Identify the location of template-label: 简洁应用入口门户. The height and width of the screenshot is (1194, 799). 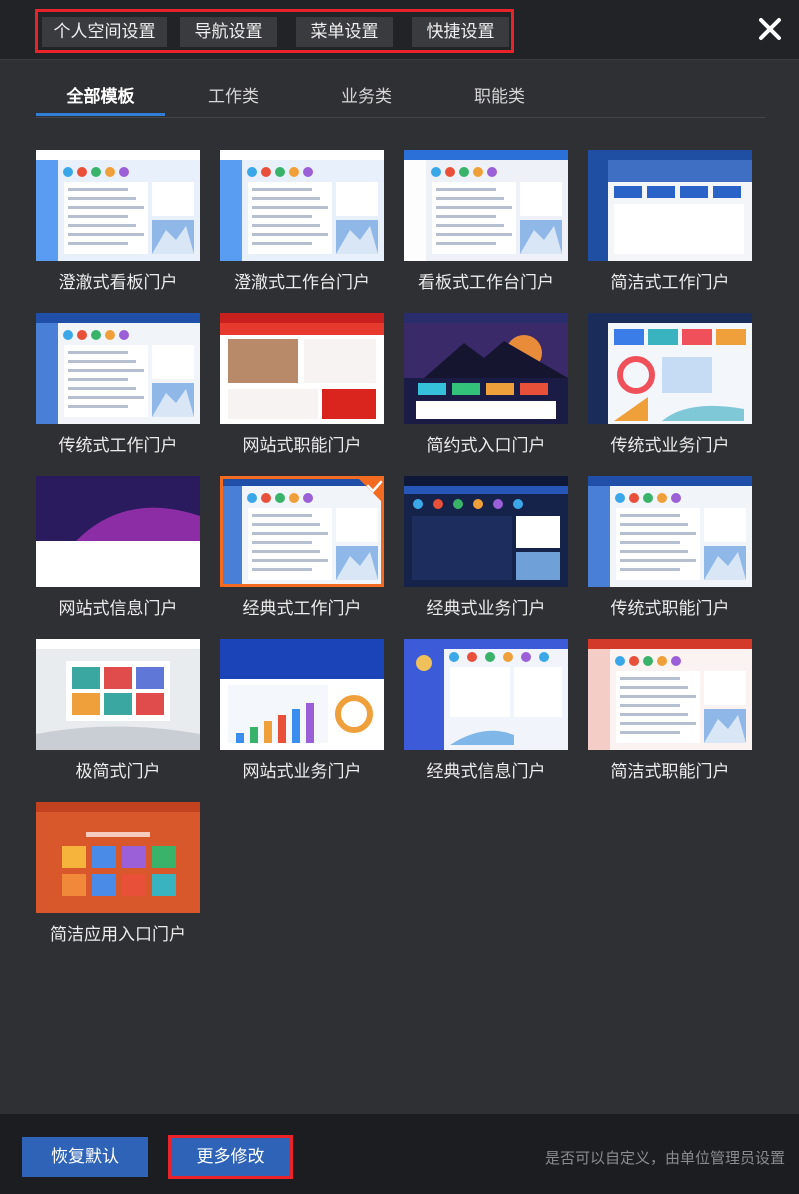
(118, 935).